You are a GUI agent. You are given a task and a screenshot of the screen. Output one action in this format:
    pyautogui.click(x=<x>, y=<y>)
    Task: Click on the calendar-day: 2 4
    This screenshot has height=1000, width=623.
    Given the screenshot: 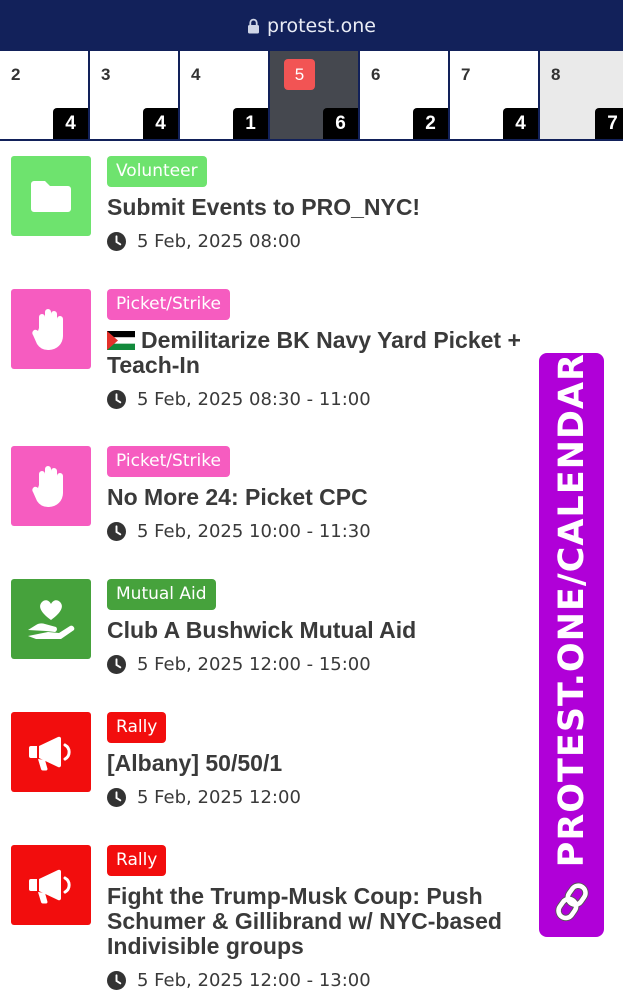 What is the action you would take?
    pyautogui.click(x=45, y=95)
    